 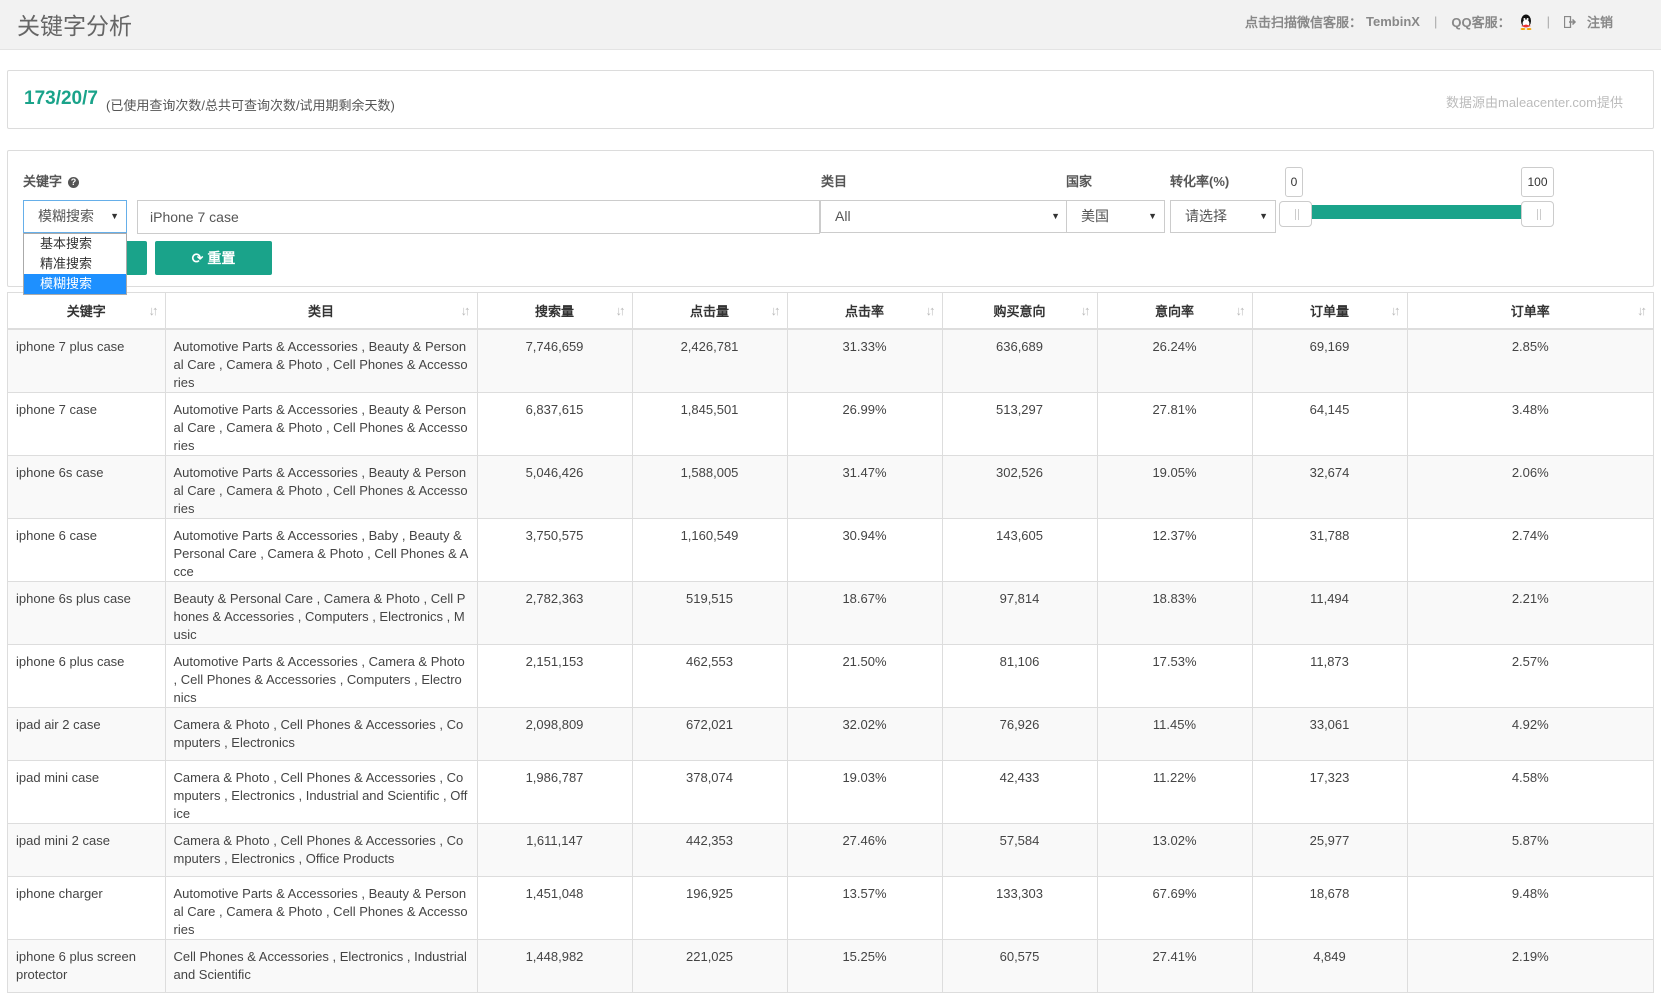 I want to click on metric-cell: 636,689, so click(x=1020, y=361).